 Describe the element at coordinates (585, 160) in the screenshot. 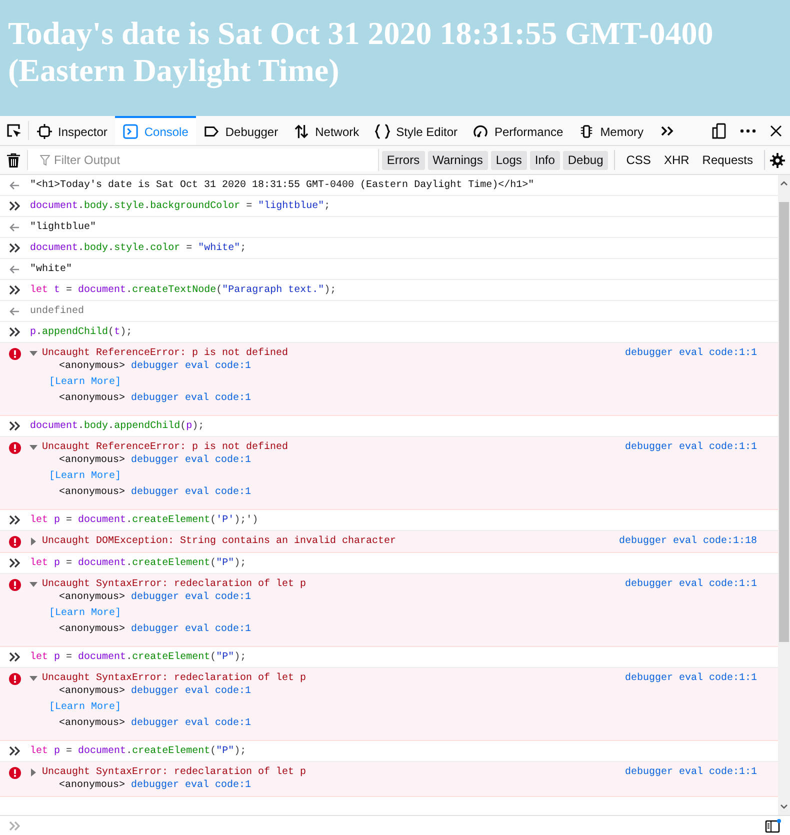

I see `filter-toggle: Debug` at that location.